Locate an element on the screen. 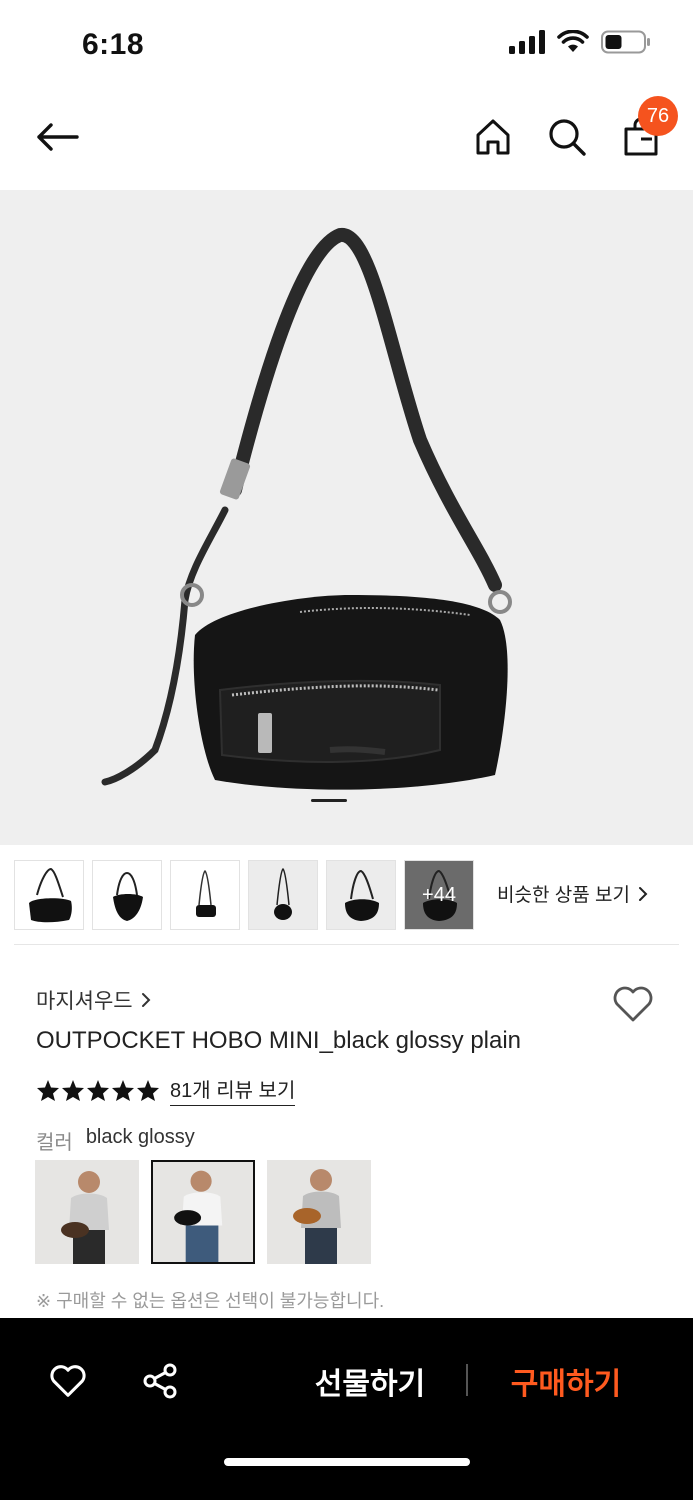 The width and height of the screenshot is (693, 1500). search-button is located at coordinates (567, 137).